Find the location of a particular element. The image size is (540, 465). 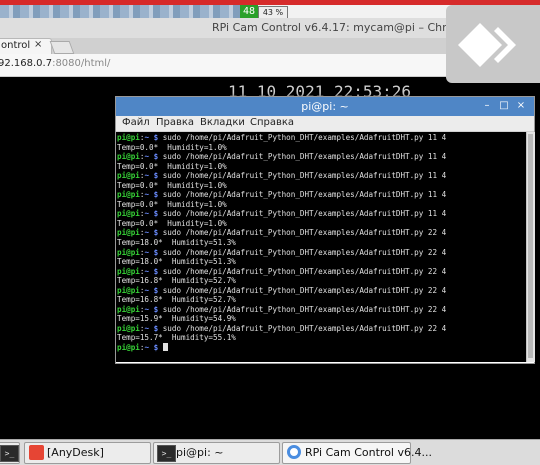

text-cursor is located at coordinates (165, 347).